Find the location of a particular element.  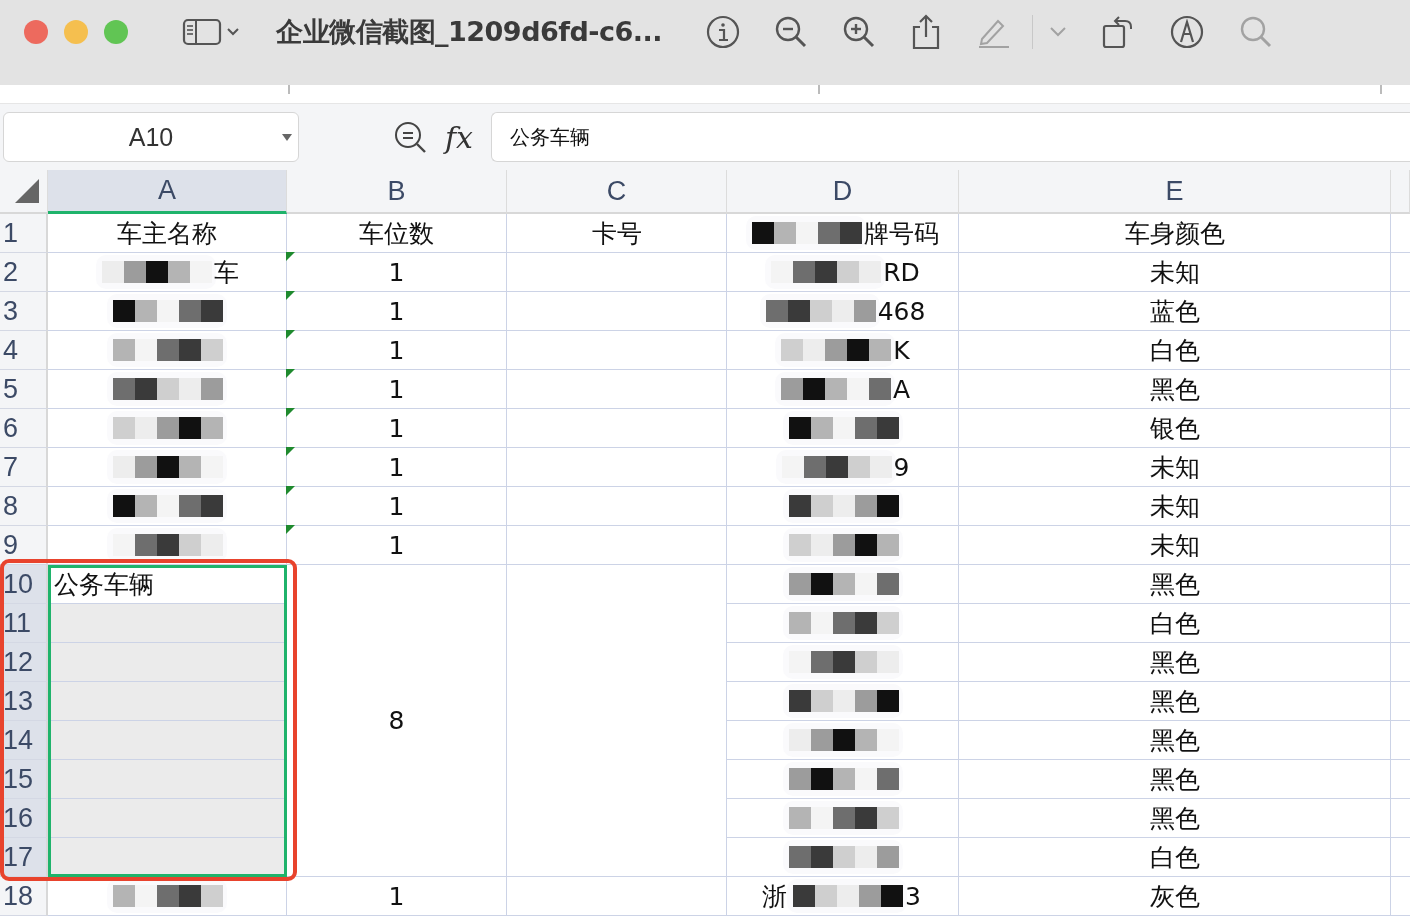

row-header: 7 is located at coordinates (24, 467).